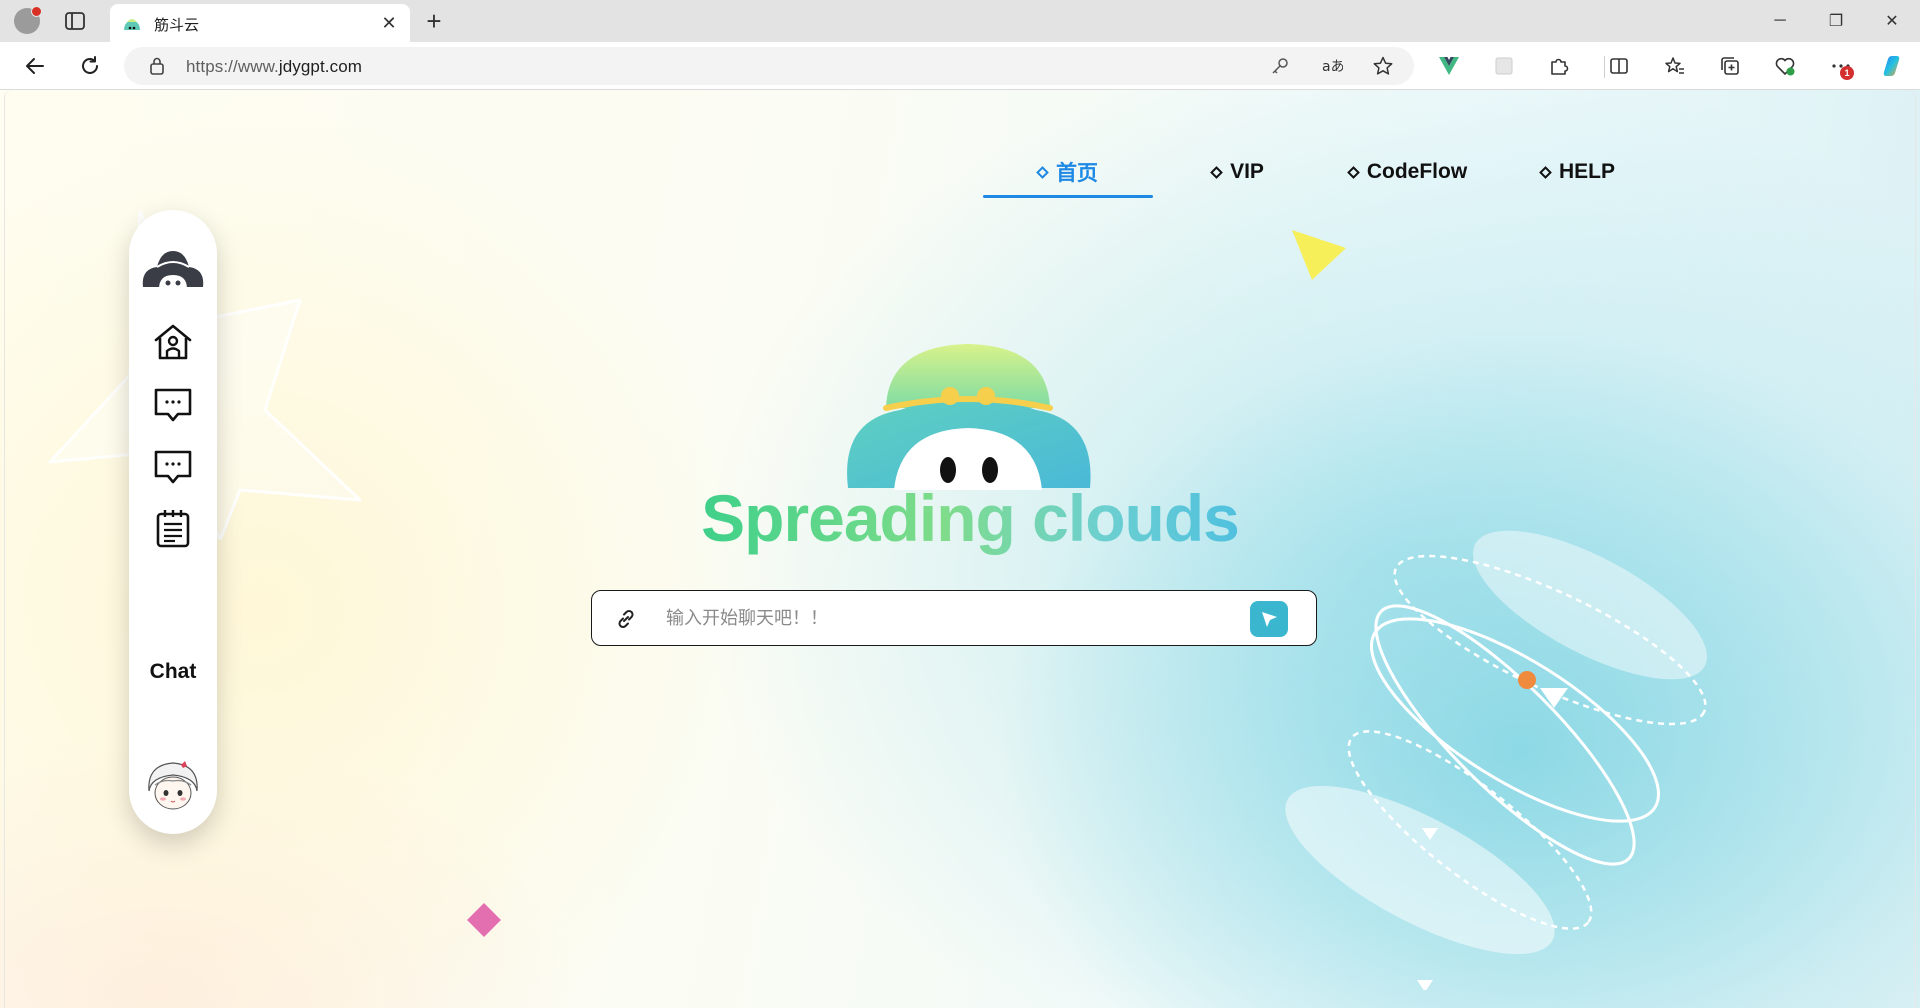 The image size is (1920, 1008). What do you see at coordinates (173, 268) in the screenshot?
I see `cloud-logo-icon` at bounding box center [173, 268].